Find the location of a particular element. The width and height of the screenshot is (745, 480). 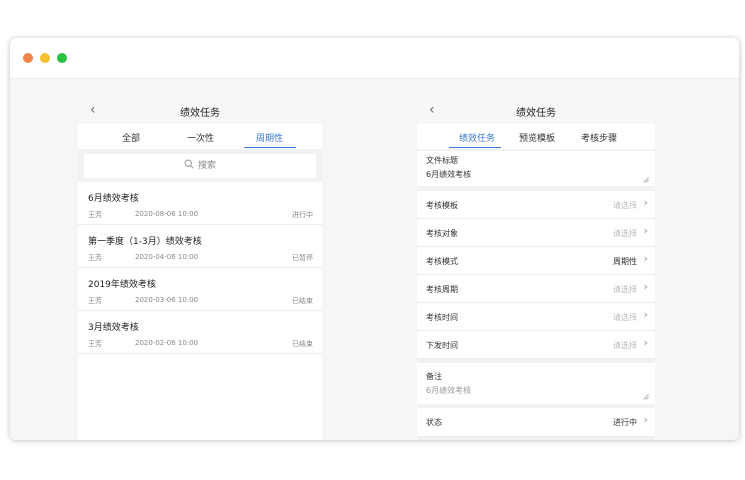

tab-all: 全部 is located at coordinates (131, 137).